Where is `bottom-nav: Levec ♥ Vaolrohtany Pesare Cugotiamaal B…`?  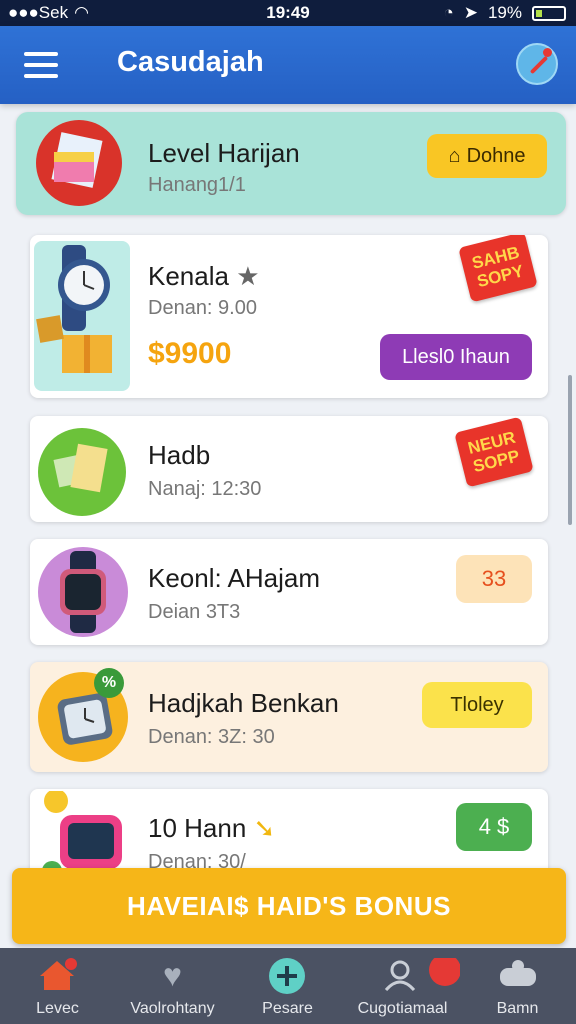
bottom-nav: Levec ♥ Vaolrohtany Pesare Cugotiamaal B… is located at coordinates (288, 986).